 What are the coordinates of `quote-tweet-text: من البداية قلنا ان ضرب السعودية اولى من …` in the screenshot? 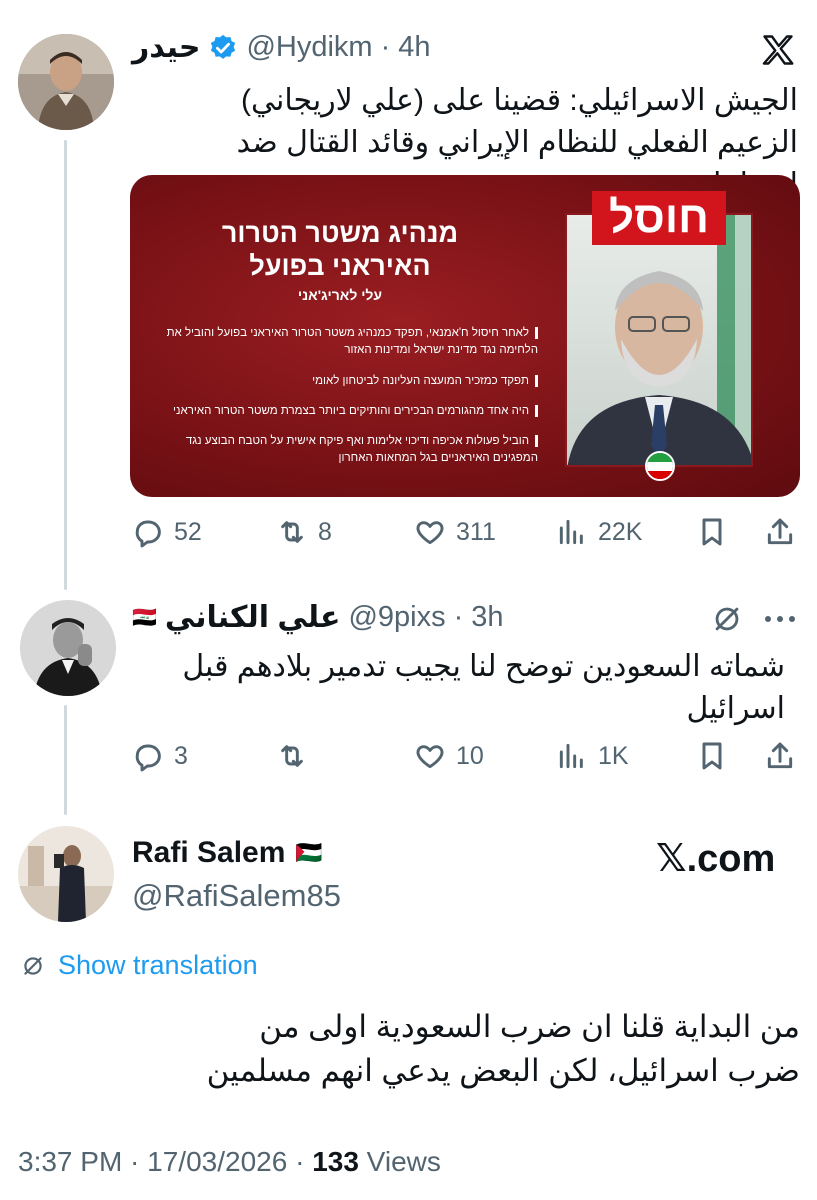 It's located at (503, 1048).